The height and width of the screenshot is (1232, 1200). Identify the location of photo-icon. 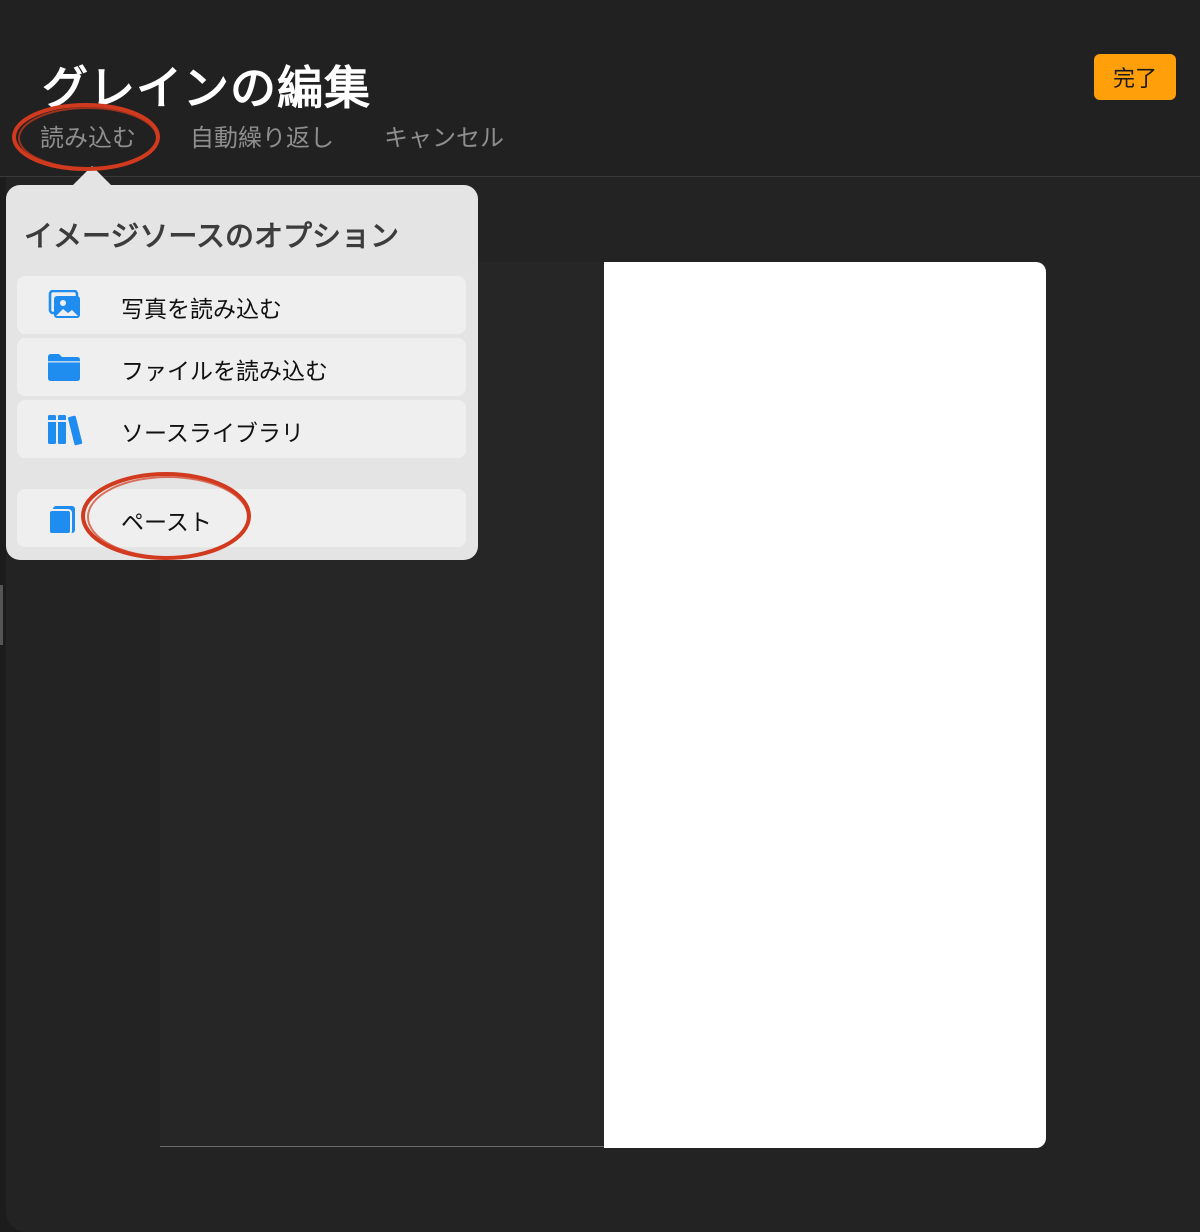
(64, 304).